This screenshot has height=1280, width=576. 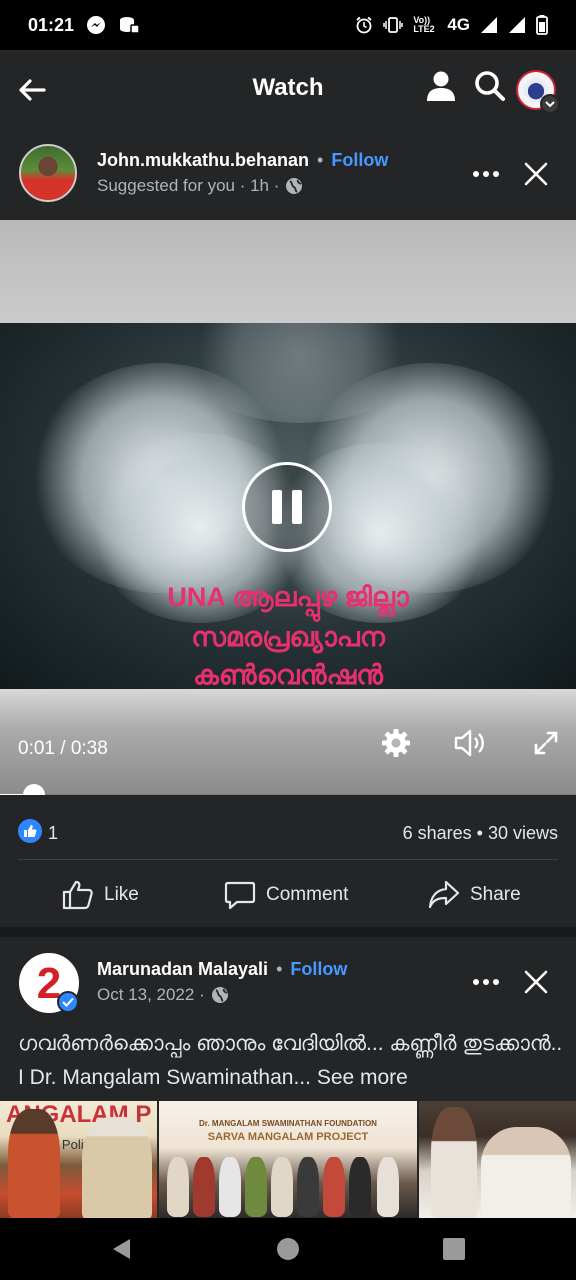 What do you see at coordinates (288, 597) in the screenshot?
I see `video-caption-line-1: UNA ആലപ്പുഴ ജില്ലാ` at bounding box center [288, 597].